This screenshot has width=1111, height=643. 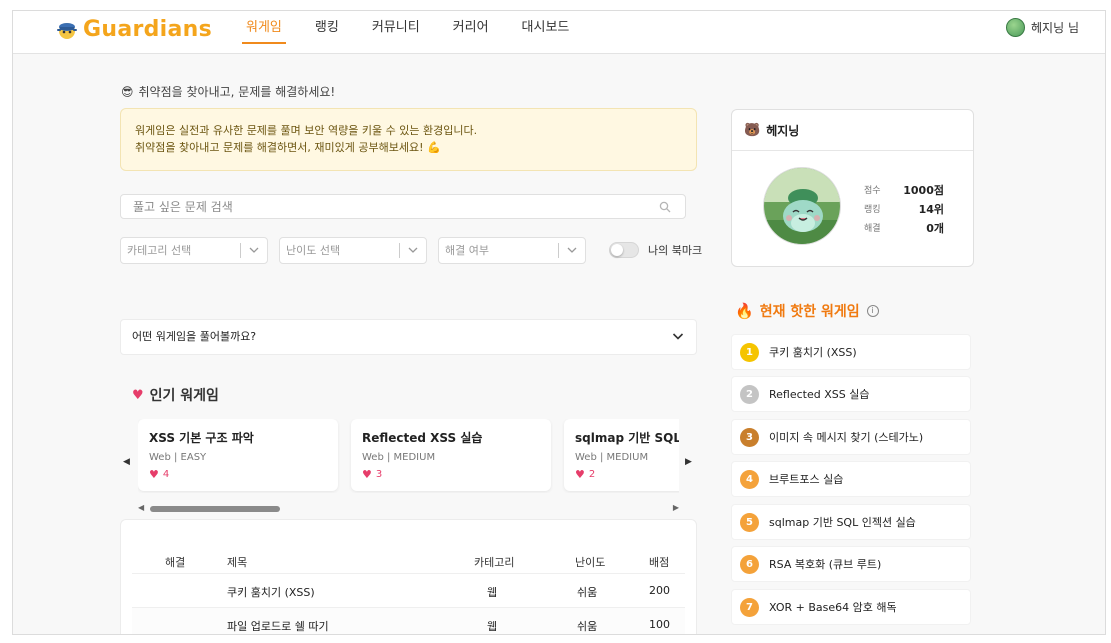 I want to click on scroll-left-icon: ◀, so click(x=141, y=507).